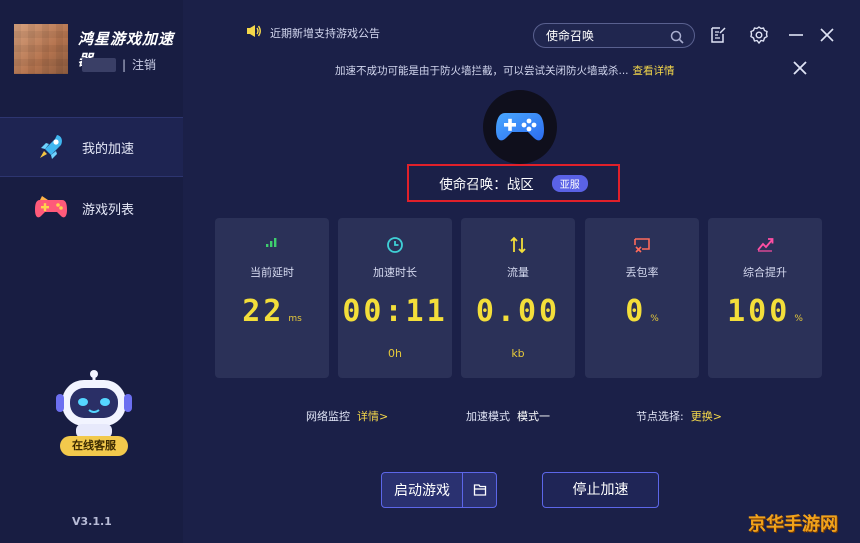  Describe the element at coordinates (796, 35) in the screenshot. I see `minimize-icon` at that location.